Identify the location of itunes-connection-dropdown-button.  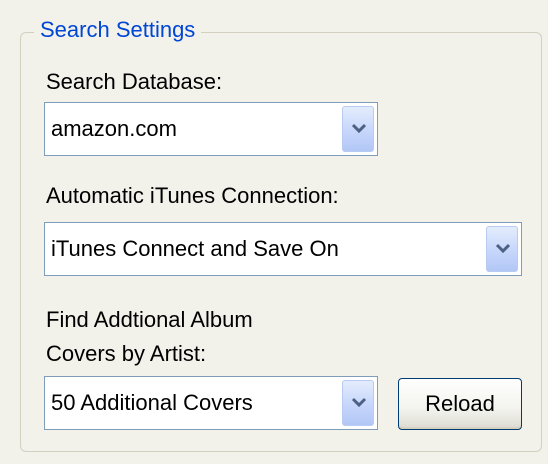
(502, 249).